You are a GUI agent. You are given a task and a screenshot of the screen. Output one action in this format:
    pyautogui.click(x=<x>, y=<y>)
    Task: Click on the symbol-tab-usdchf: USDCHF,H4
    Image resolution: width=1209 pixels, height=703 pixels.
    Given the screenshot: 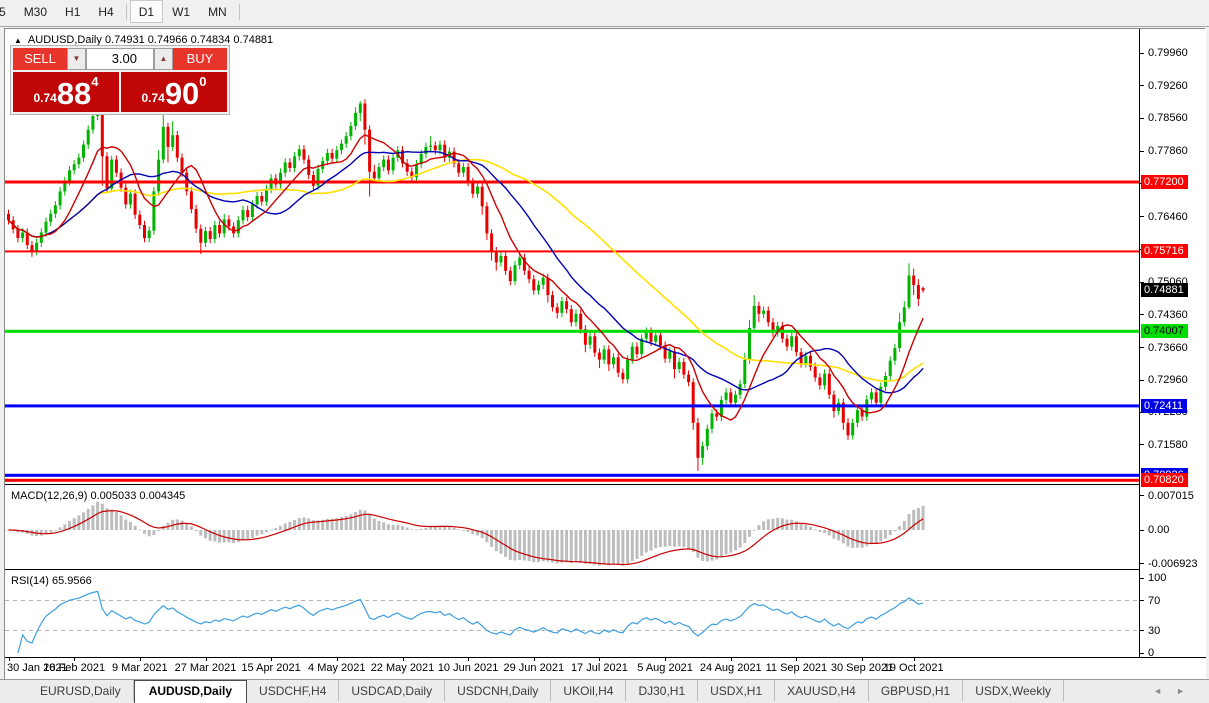 What is the action you would take?
    pyautogui.click(x=293, y=690)
    